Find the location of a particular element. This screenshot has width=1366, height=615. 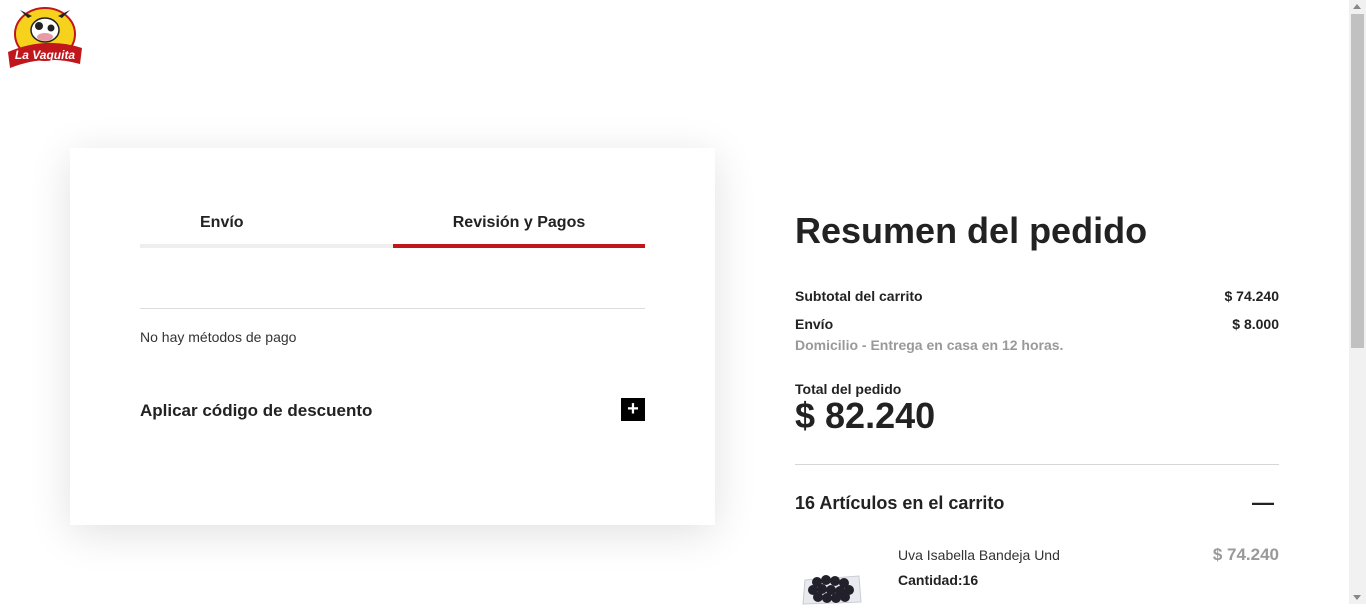

item-price: $ 74.240 is located at coordinates (1245, 554).